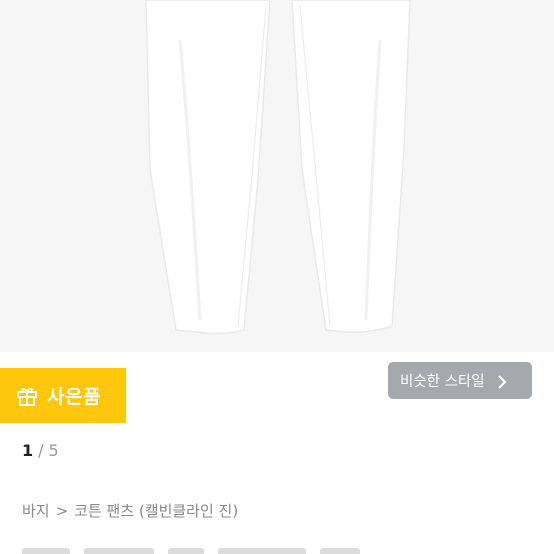 Image resolution: width=554 pixels, height=554 pixels. What do you see at coordinates (442, 382) in the screenshot?
I see `similar-style-label: 비슷한 스타일` at bounding box center [442, 382].